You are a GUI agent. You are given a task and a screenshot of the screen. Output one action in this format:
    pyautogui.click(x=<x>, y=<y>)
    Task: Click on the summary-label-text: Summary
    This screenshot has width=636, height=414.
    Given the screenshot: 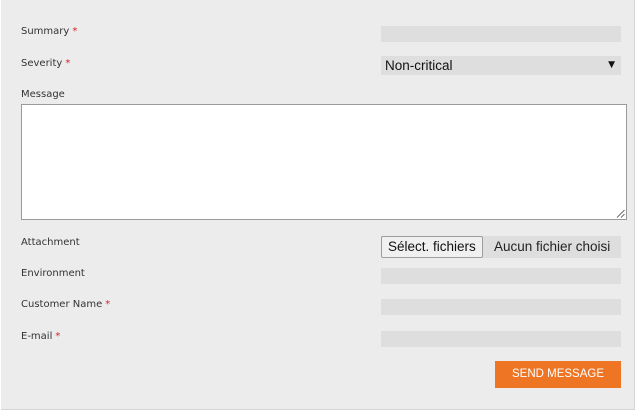 What is the action you would take?
    pyautogui.click(x=45, y=31)
    